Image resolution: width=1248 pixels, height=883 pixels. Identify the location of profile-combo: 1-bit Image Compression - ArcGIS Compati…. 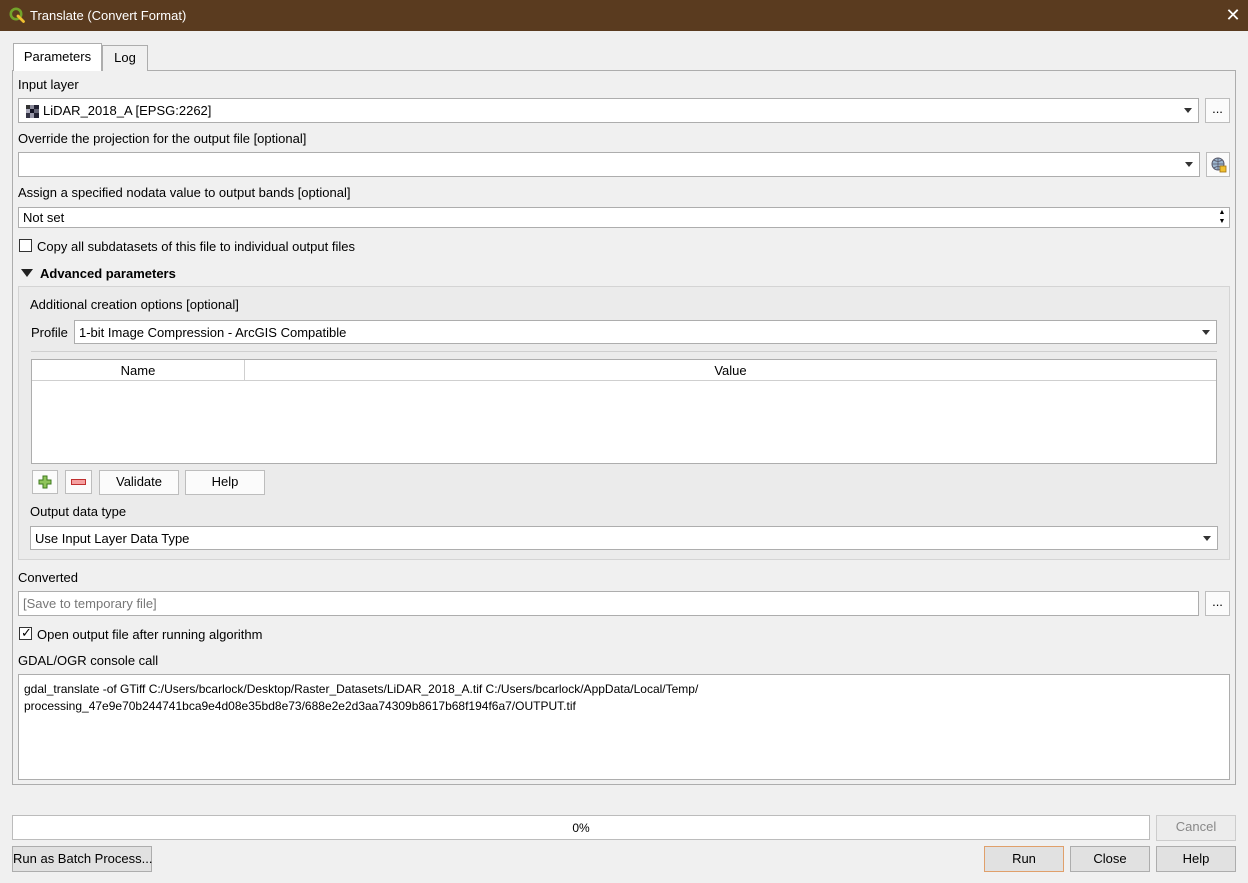
(645, 332).